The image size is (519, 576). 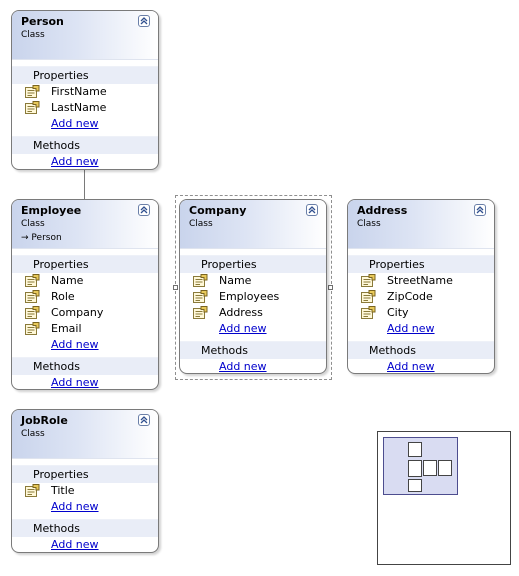 What do you see at coordinates (85, 329) in the screenshot?
I see `property-row: Email` at bounding box center [85, 329].